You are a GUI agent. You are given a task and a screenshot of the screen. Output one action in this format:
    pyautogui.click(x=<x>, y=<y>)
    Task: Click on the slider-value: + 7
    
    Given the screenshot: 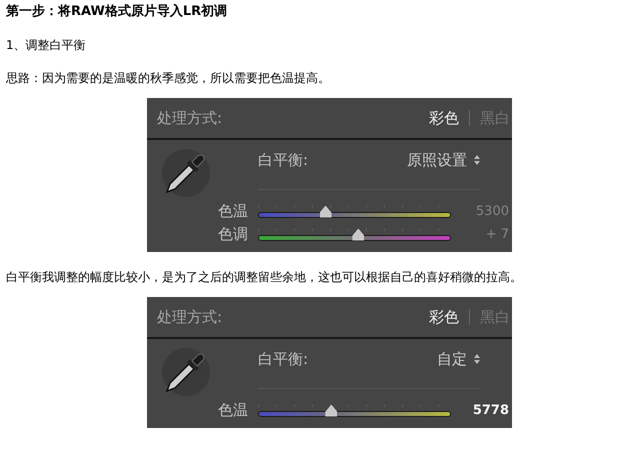 What is the action you would take?
    pyautogui.click(x=496, y=234)
    